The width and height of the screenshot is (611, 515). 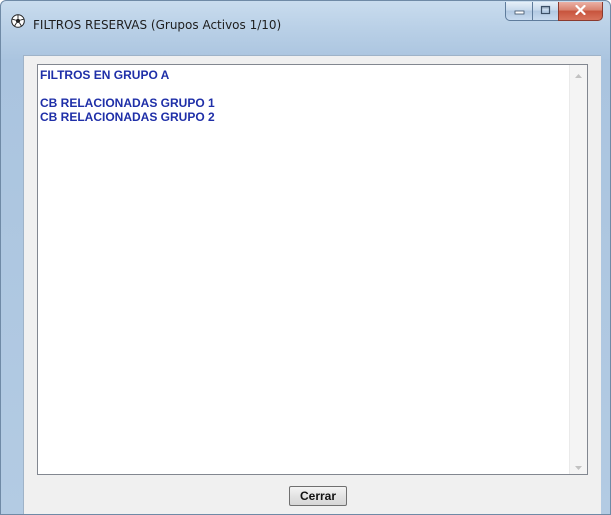 I want to click on maximize-icon, so click(x=545, y=11).